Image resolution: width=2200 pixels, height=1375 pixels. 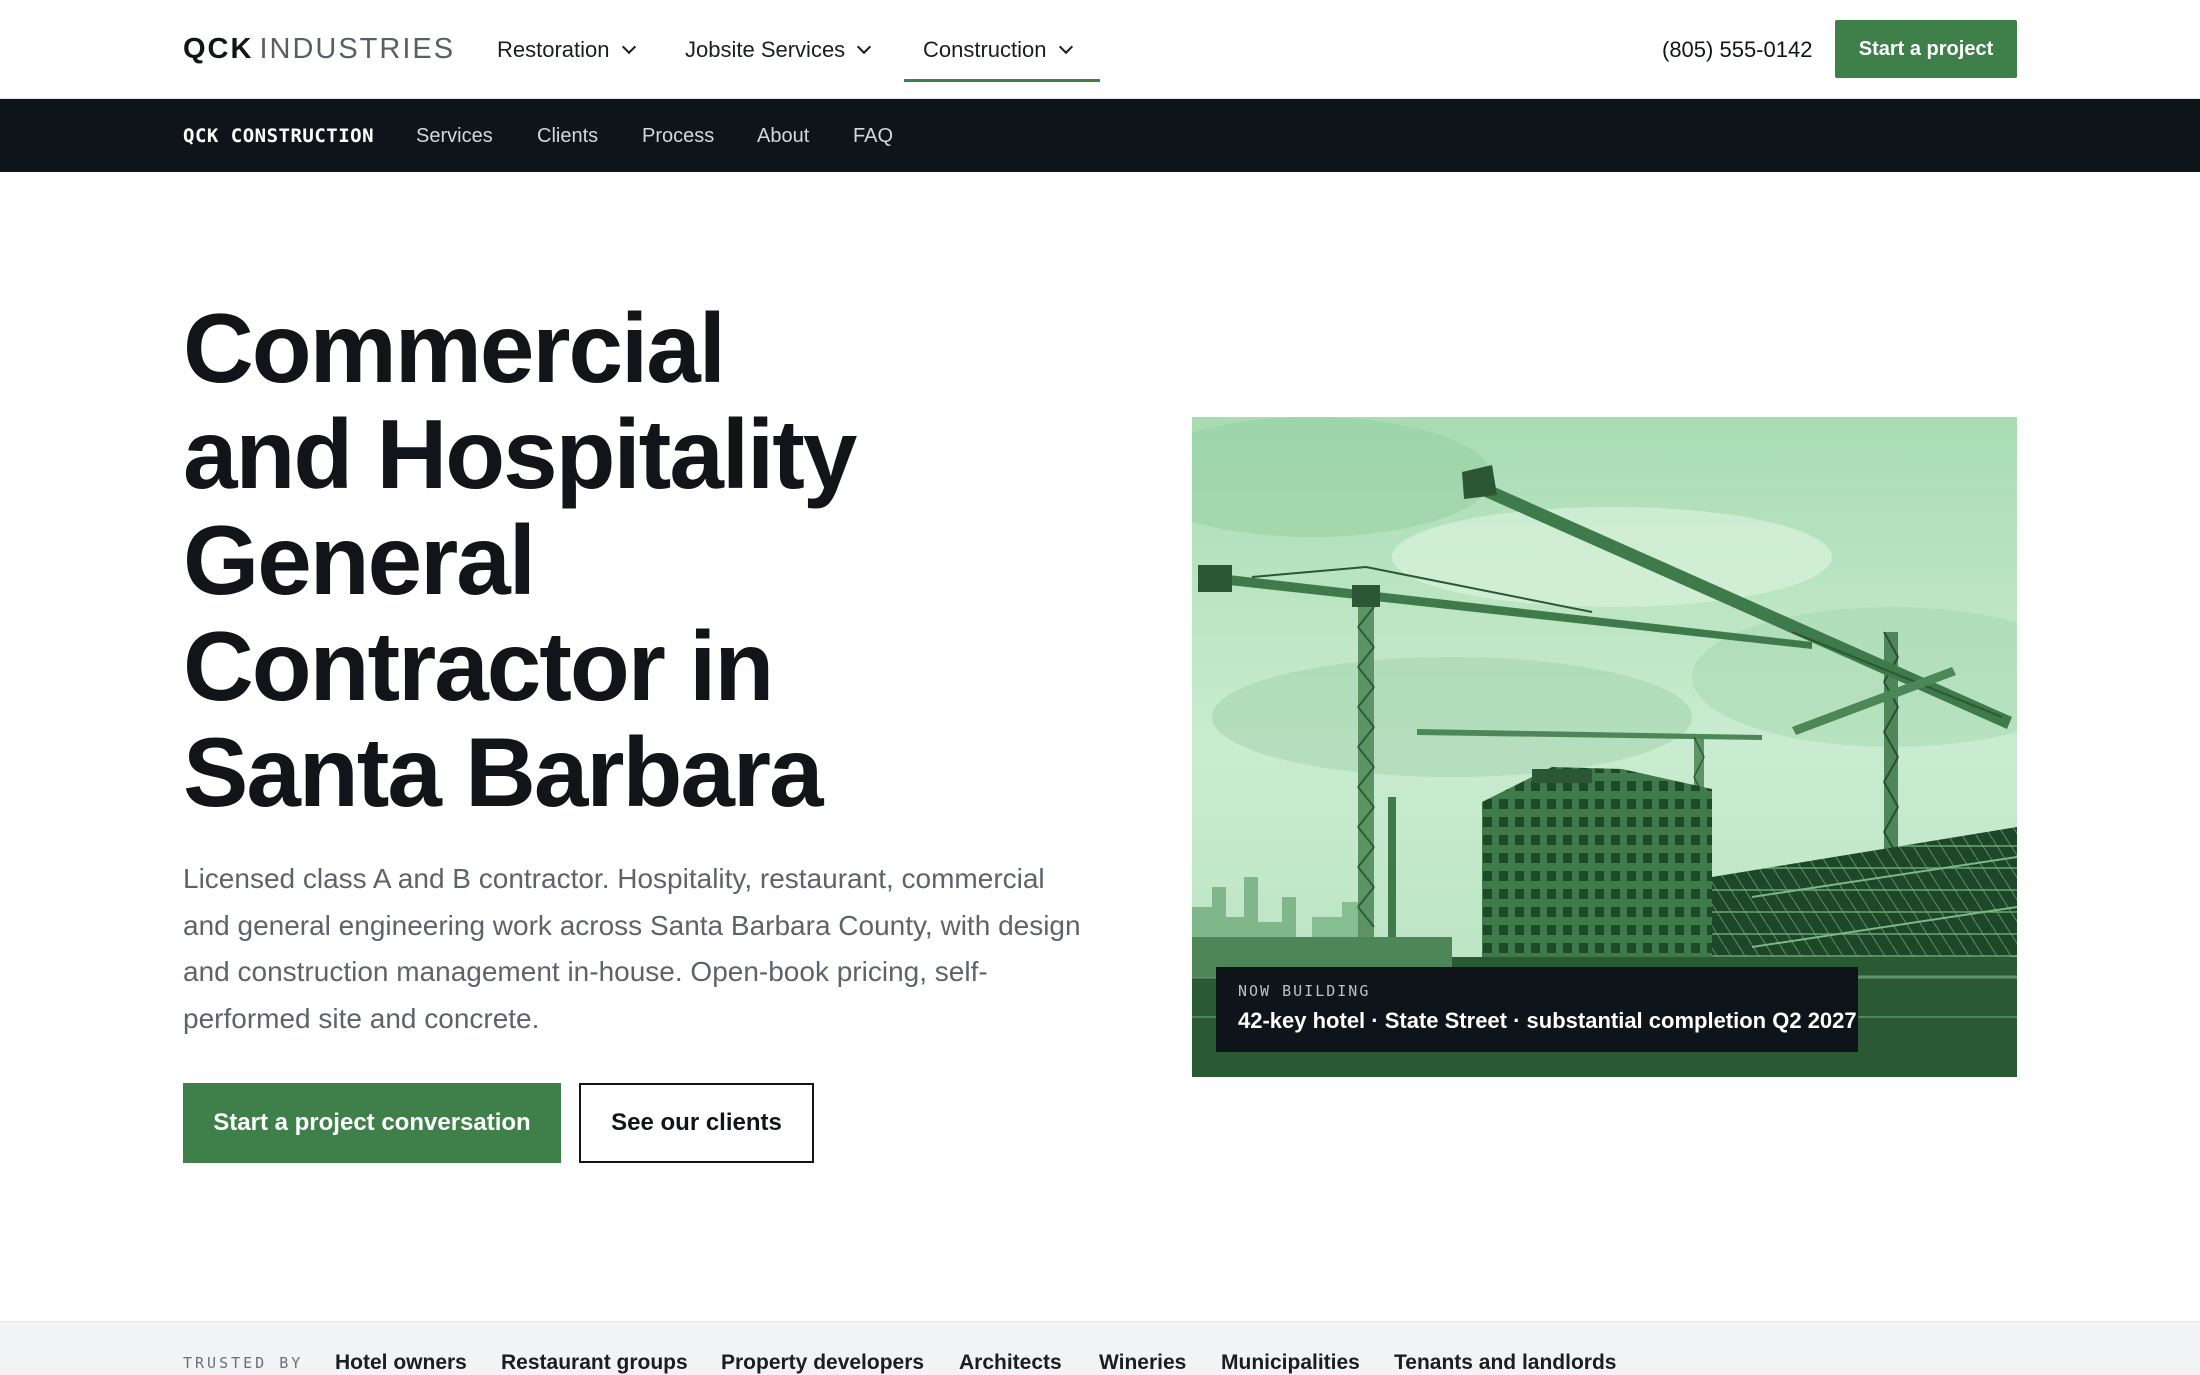 I want to click on headline-line: General, so click(x=359, y=560).